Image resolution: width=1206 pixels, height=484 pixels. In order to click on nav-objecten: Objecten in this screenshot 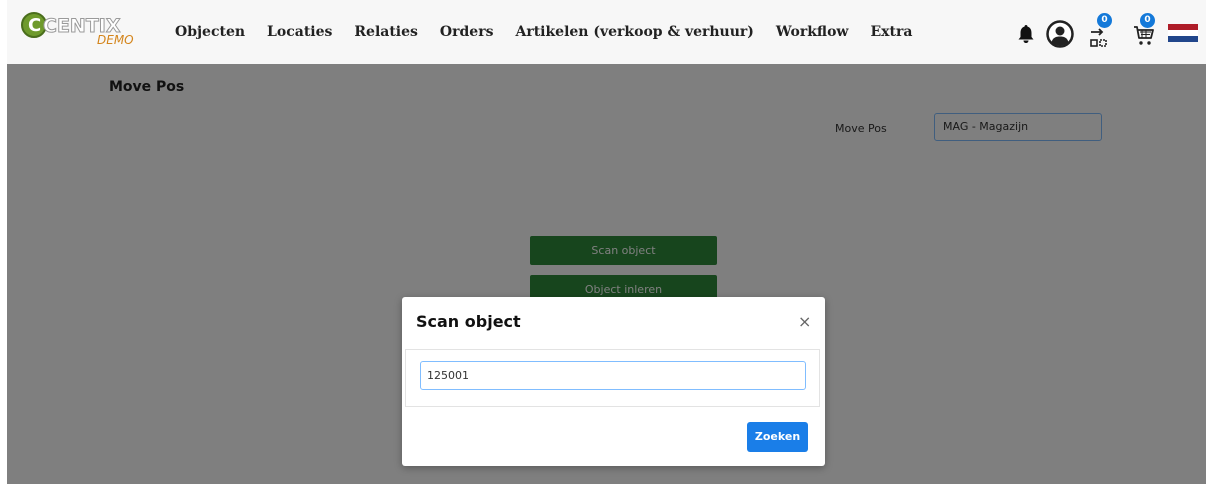, I will do `click(210, 32)`.